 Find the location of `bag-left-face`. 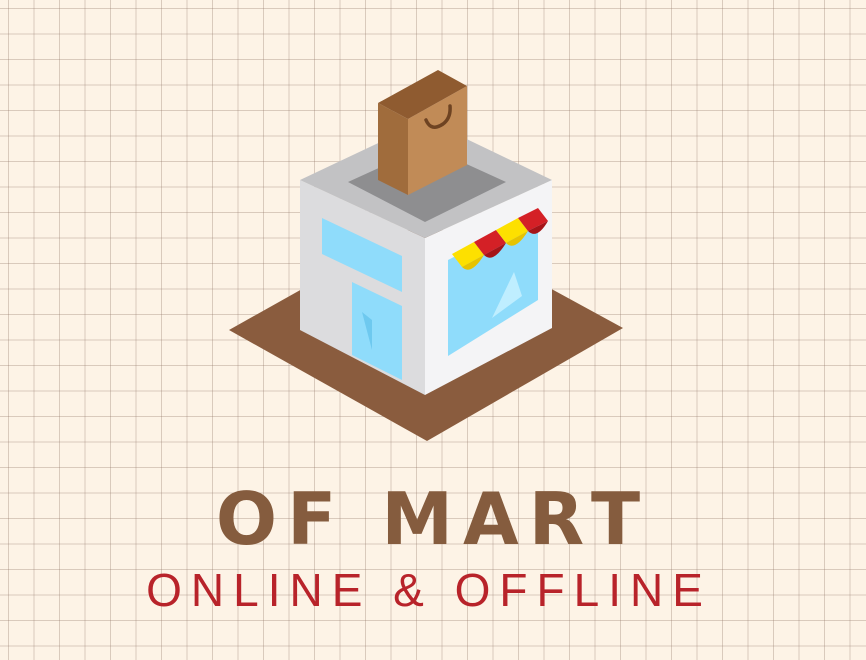

bag-left-face is located at coordinates (393, 149).